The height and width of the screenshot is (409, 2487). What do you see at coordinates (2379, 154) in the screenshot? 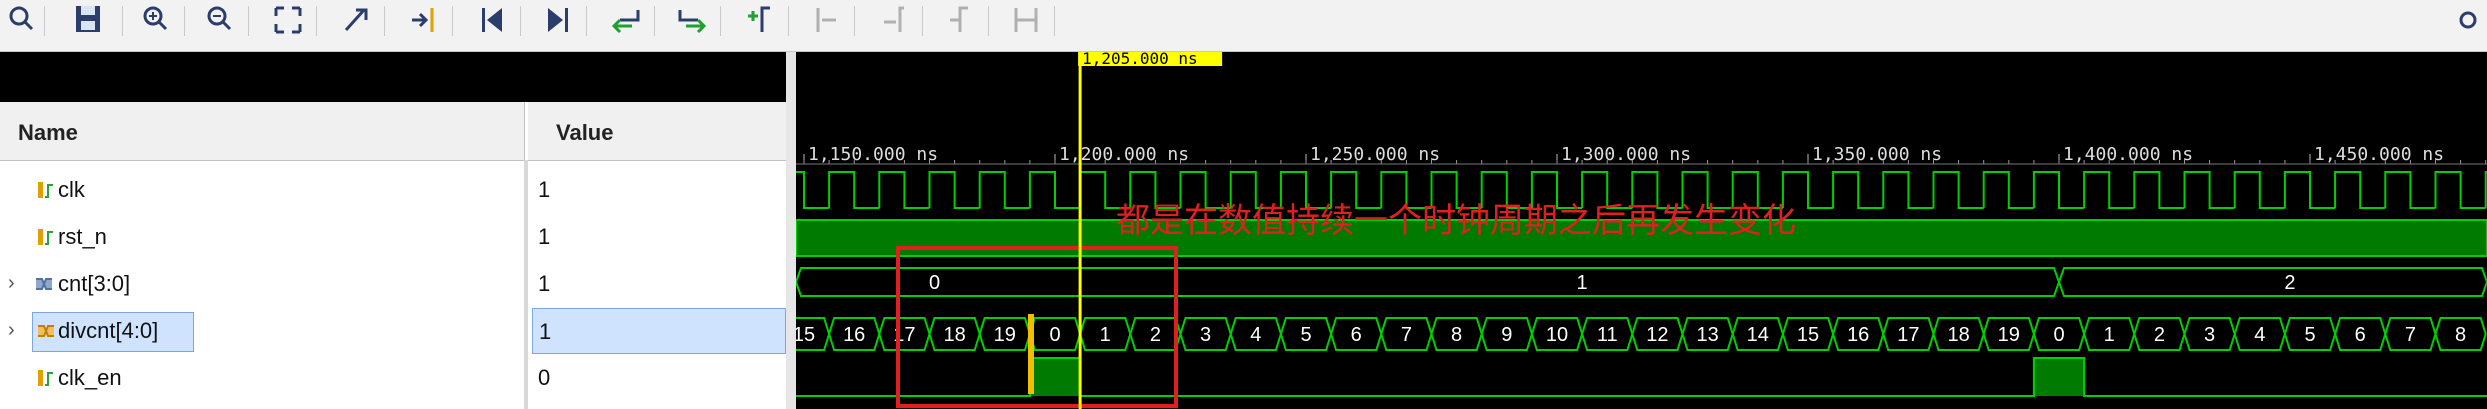
I see `tick-label: 1,450.000 ns` at bounding box center [2379, 154].